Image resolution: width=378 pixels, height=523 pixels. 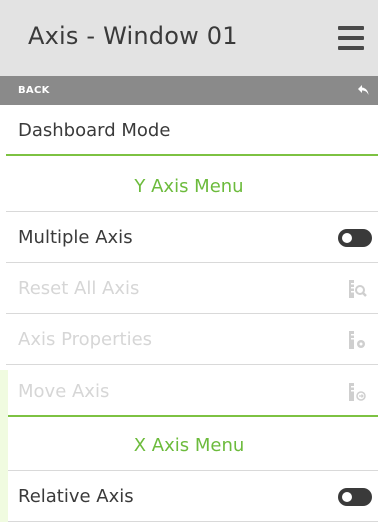 What do you see at coordinates (85, 339) in the screenshot?
I see `menu-item-label: Axis Properties` at bounding box center [85, 339].